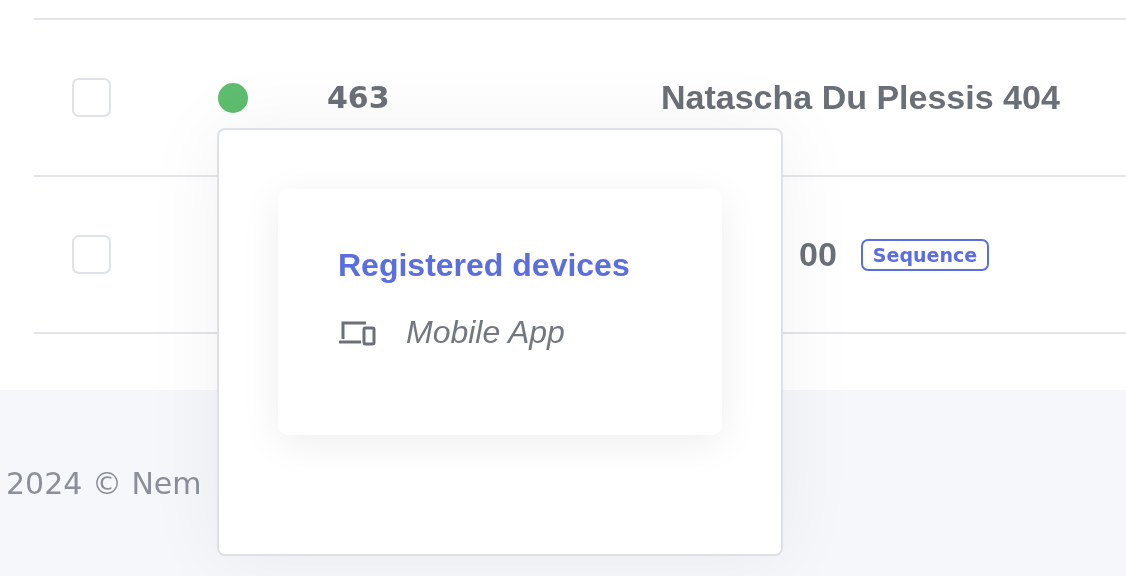 This screenshot has width=1126, height=576. I want to click on device-label: Mobile App, so click(485, 332).